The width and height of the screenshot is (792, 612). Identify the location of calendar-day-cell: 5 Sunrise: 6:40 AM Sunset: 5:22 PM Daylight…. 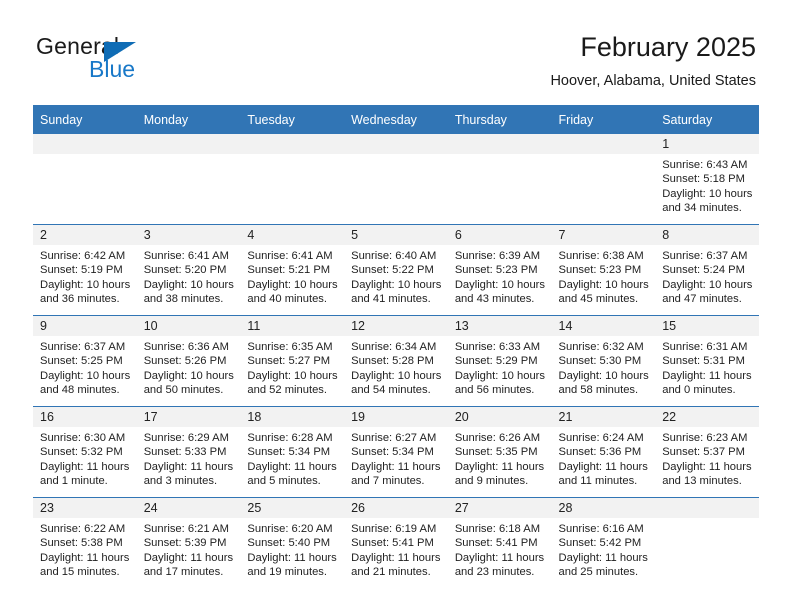
(396, 270).